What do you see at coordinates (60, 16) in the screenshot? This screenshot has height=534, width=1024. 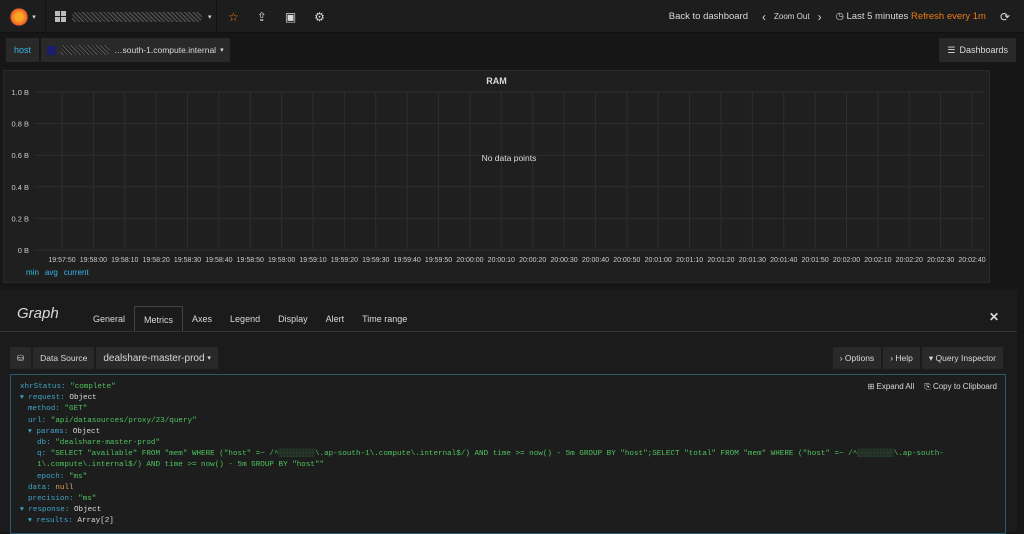 I see `dashboard-grid-icon` at bounding box center [60, 16].